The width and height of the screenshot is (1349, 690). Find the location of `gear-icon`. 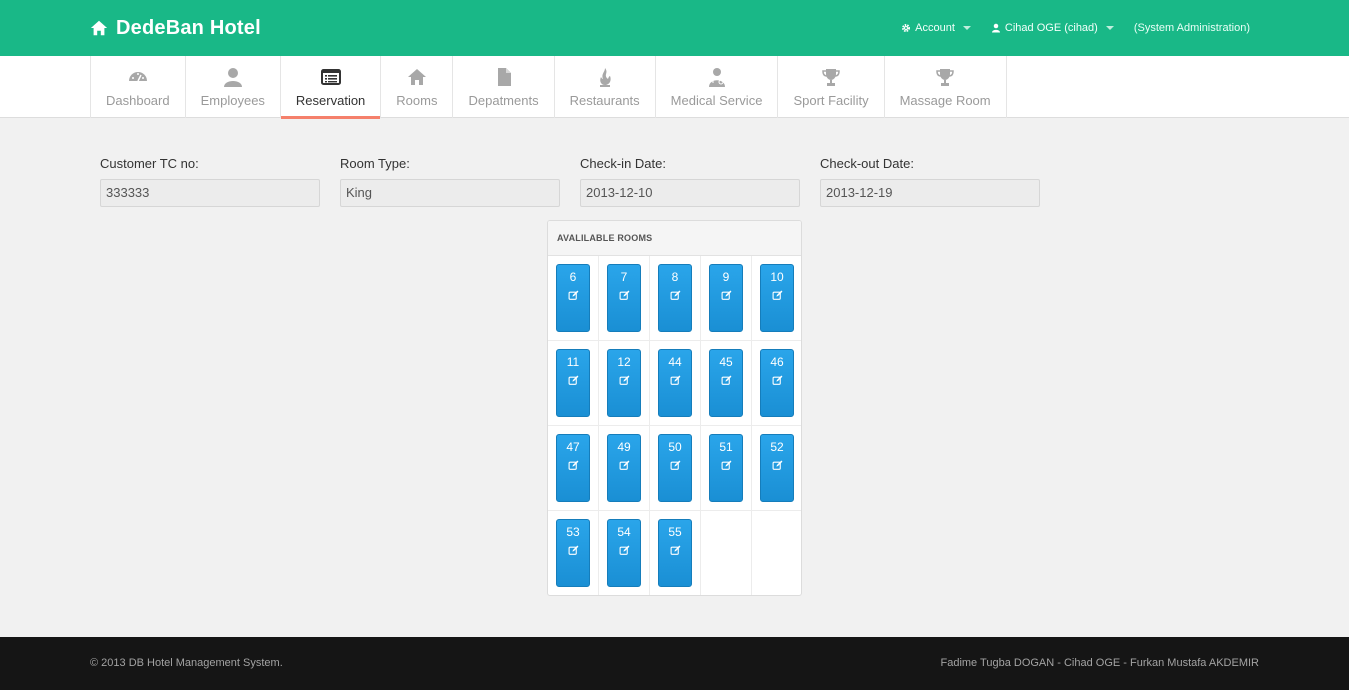

gear-icon is located at coordinates (906, 28).